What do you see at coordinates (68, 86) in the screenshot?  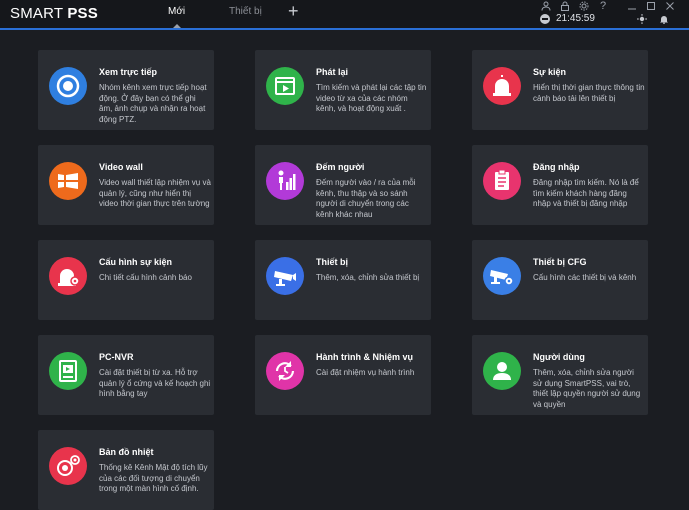 I see `live-view-icon` at bounding box center [68, 86].